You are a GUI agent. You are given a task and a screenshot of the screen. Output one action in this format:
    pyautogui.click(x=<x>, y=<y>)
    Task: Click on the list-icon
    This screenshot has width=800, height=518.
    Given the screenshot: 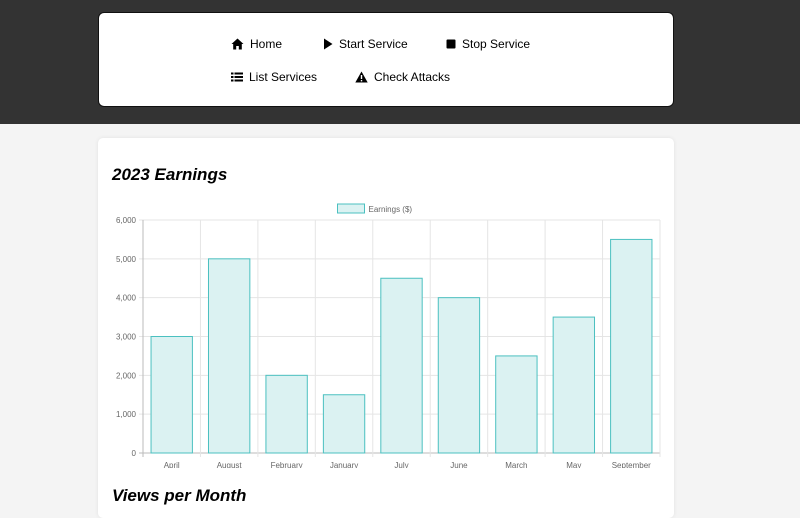 What is the action you would take?
    pyautogui.click(x=237, y=77)
    